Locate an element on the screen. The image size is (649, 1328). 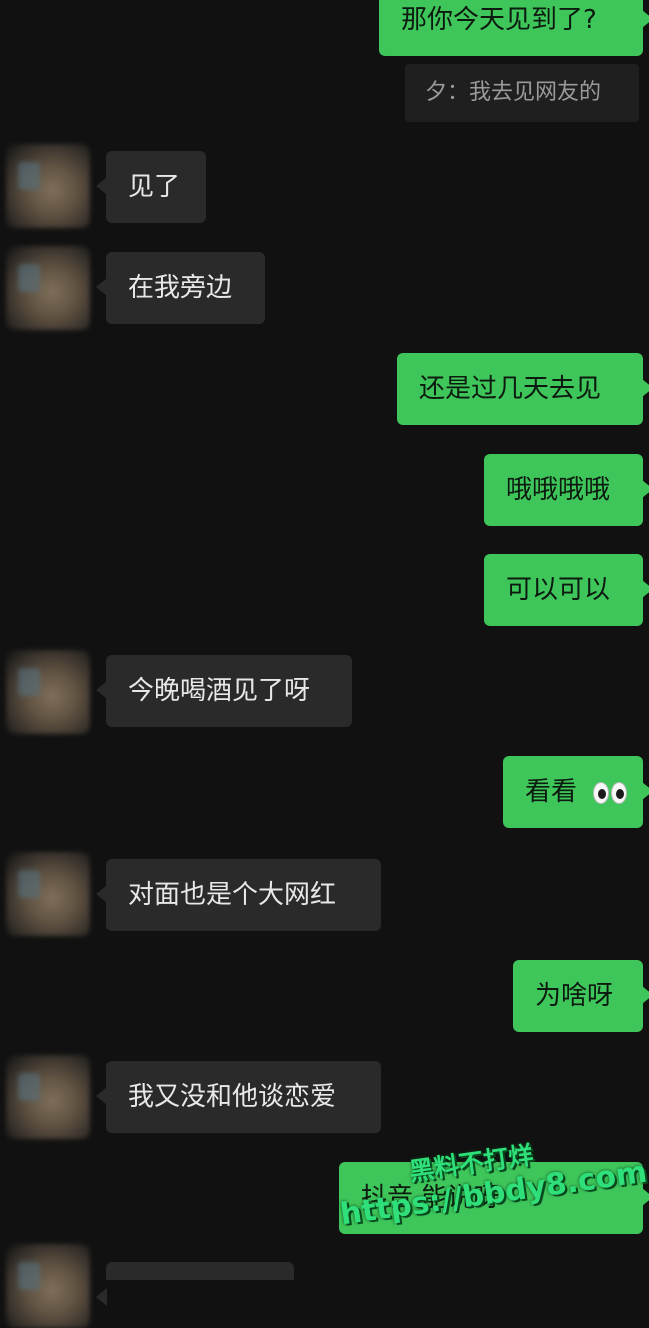
message-text: 今晚喝酒见了呀 is located at coordinates (219, 691).